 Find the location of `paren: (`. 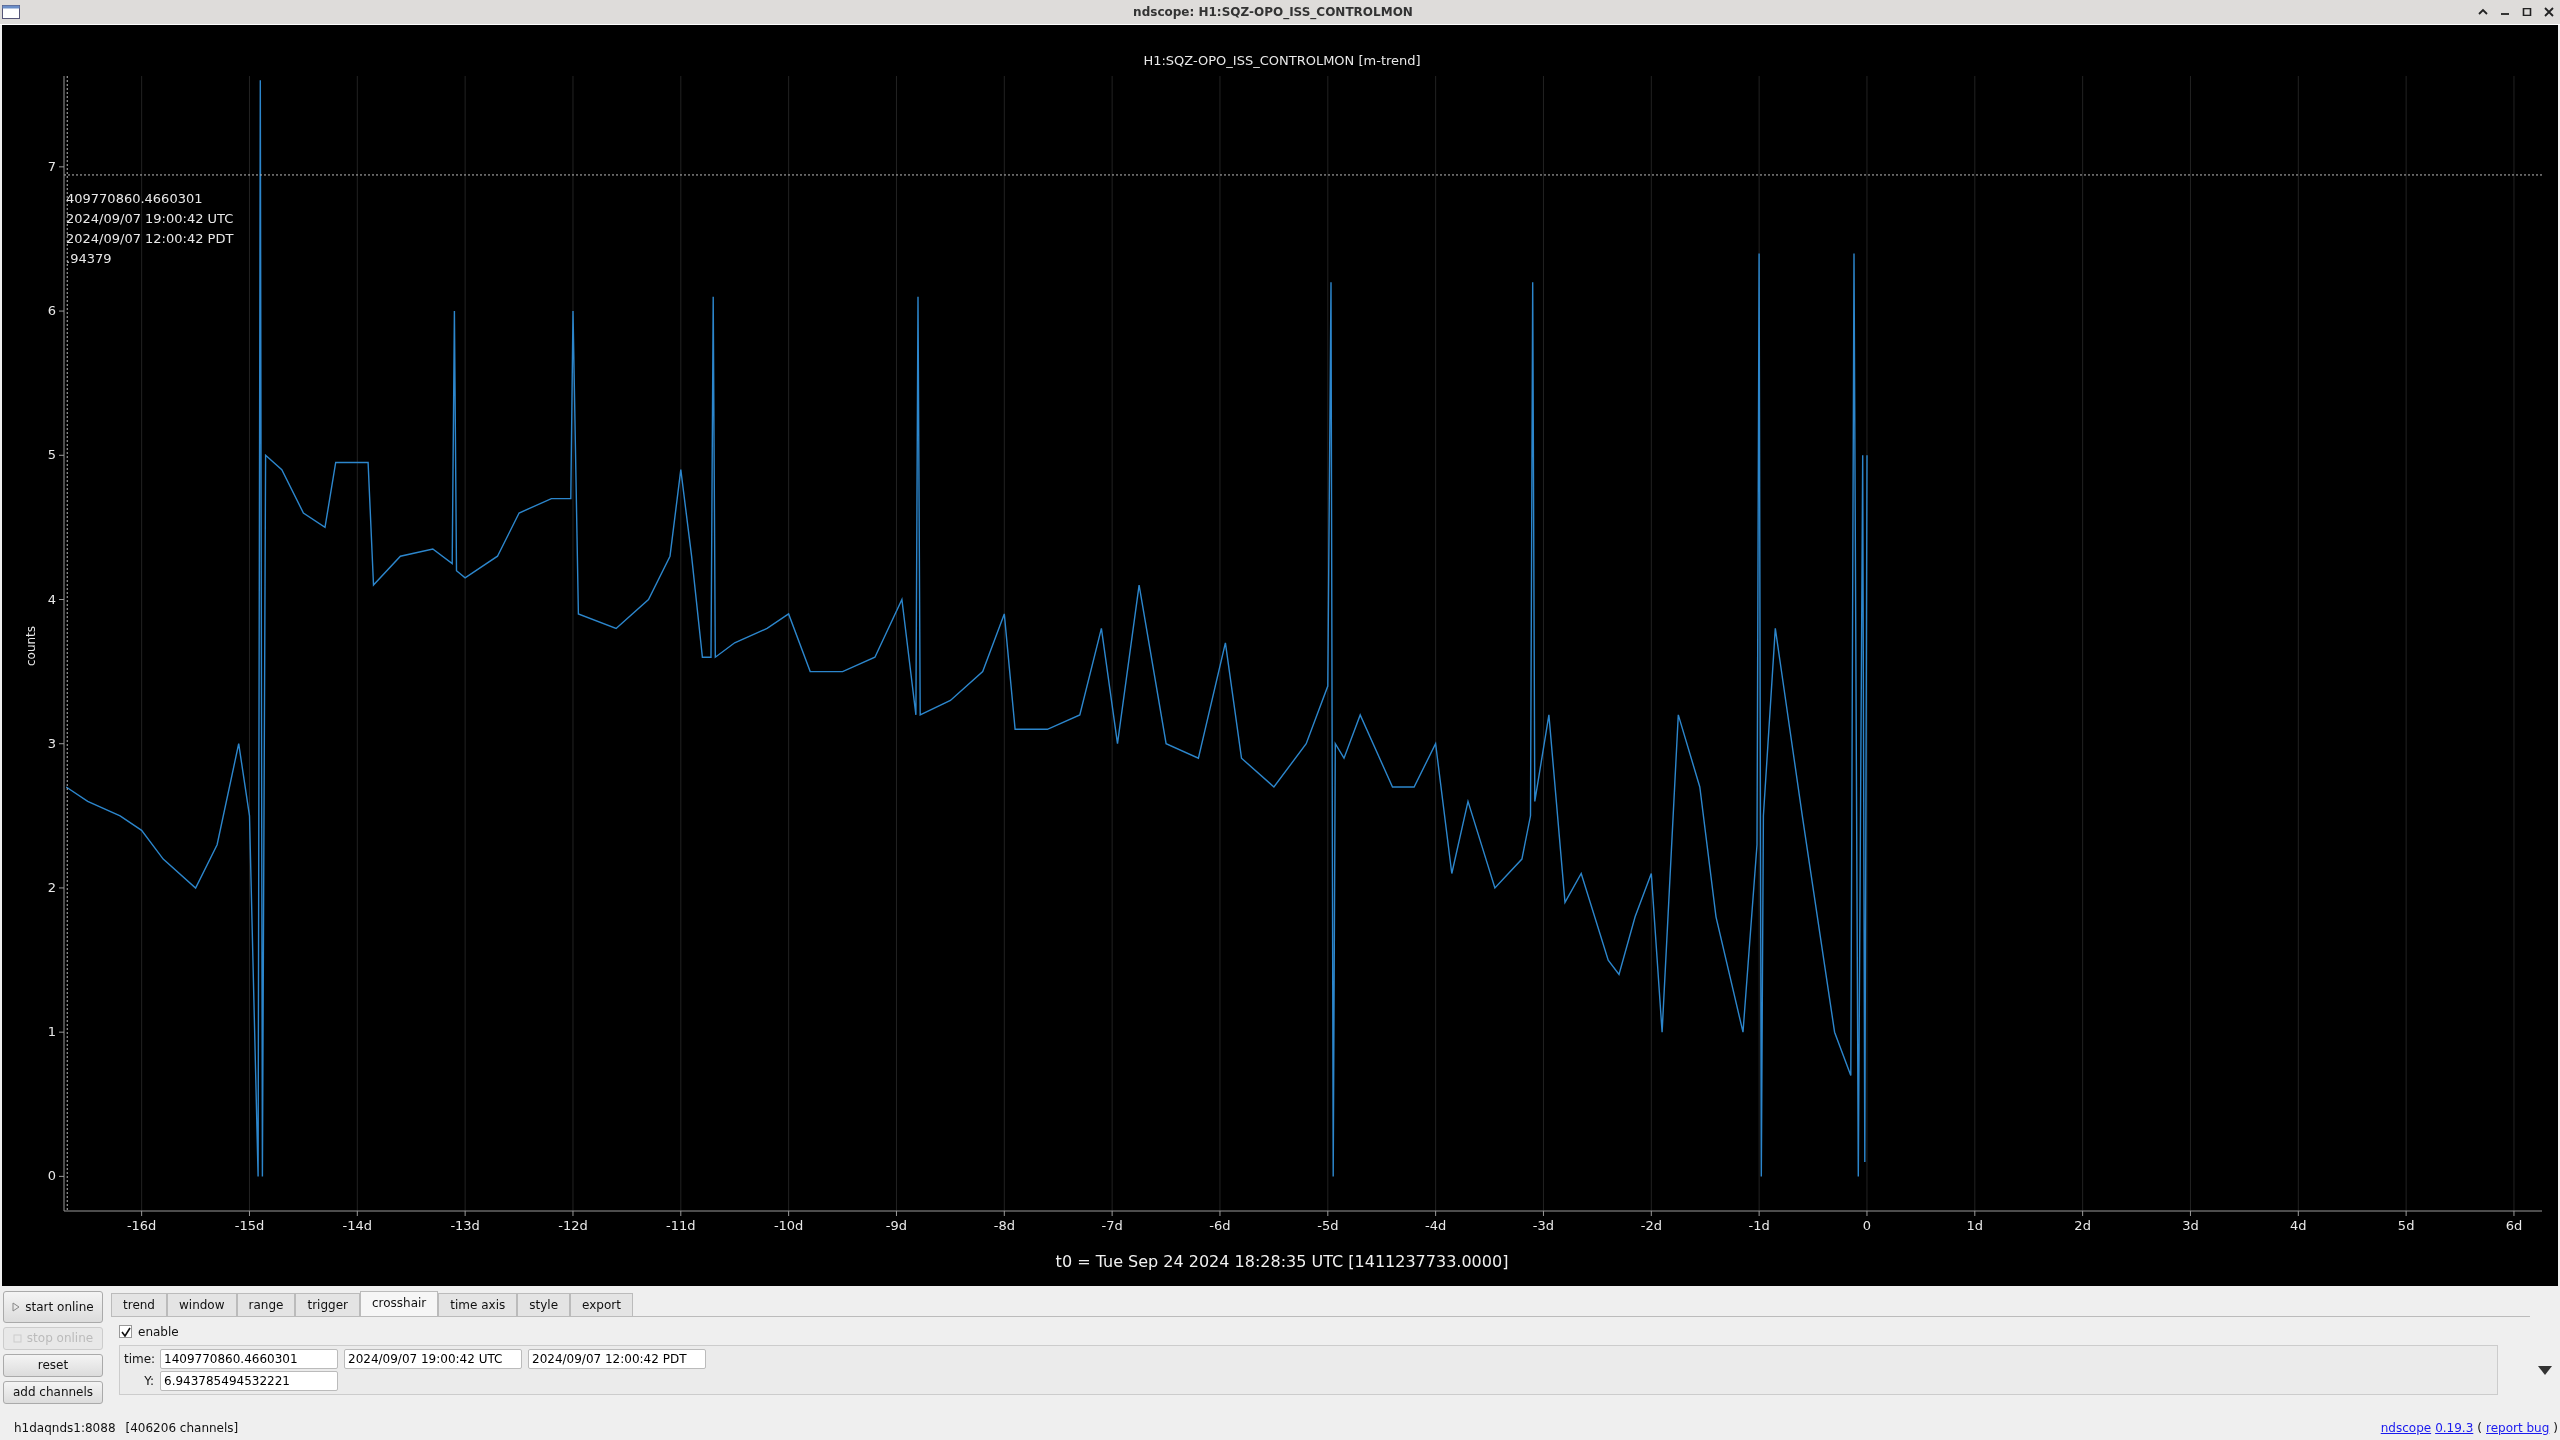

paren: ( is located at coordinates (2479, 1427).